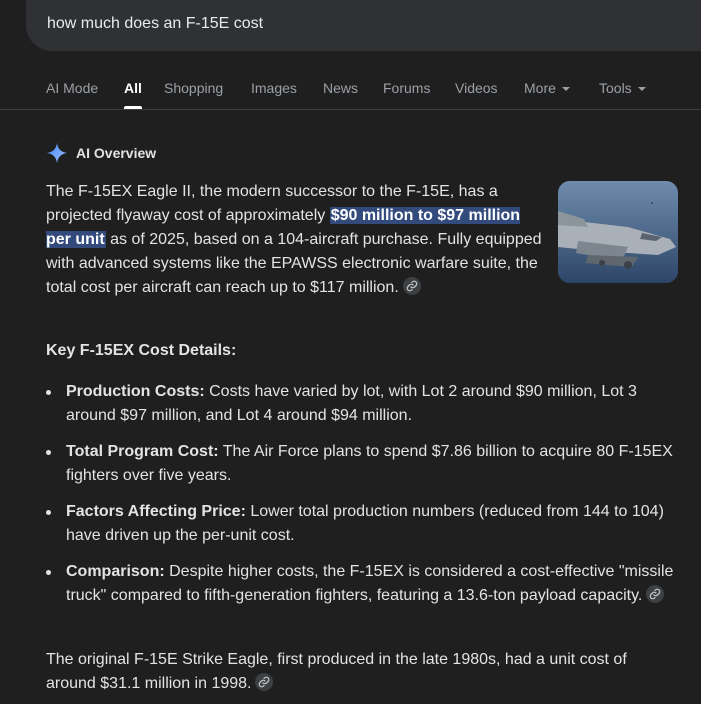  I want to click on tab-tools: Tools, so click(622, 88).